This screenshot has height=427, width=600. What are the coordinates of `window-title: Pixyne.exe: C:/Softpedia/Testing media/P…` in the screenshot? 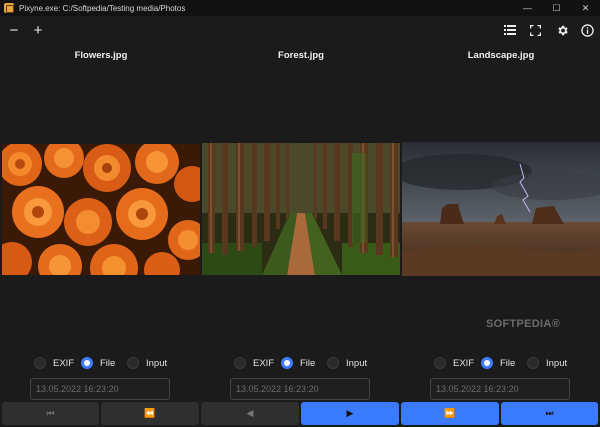 It's located at (102, 8).